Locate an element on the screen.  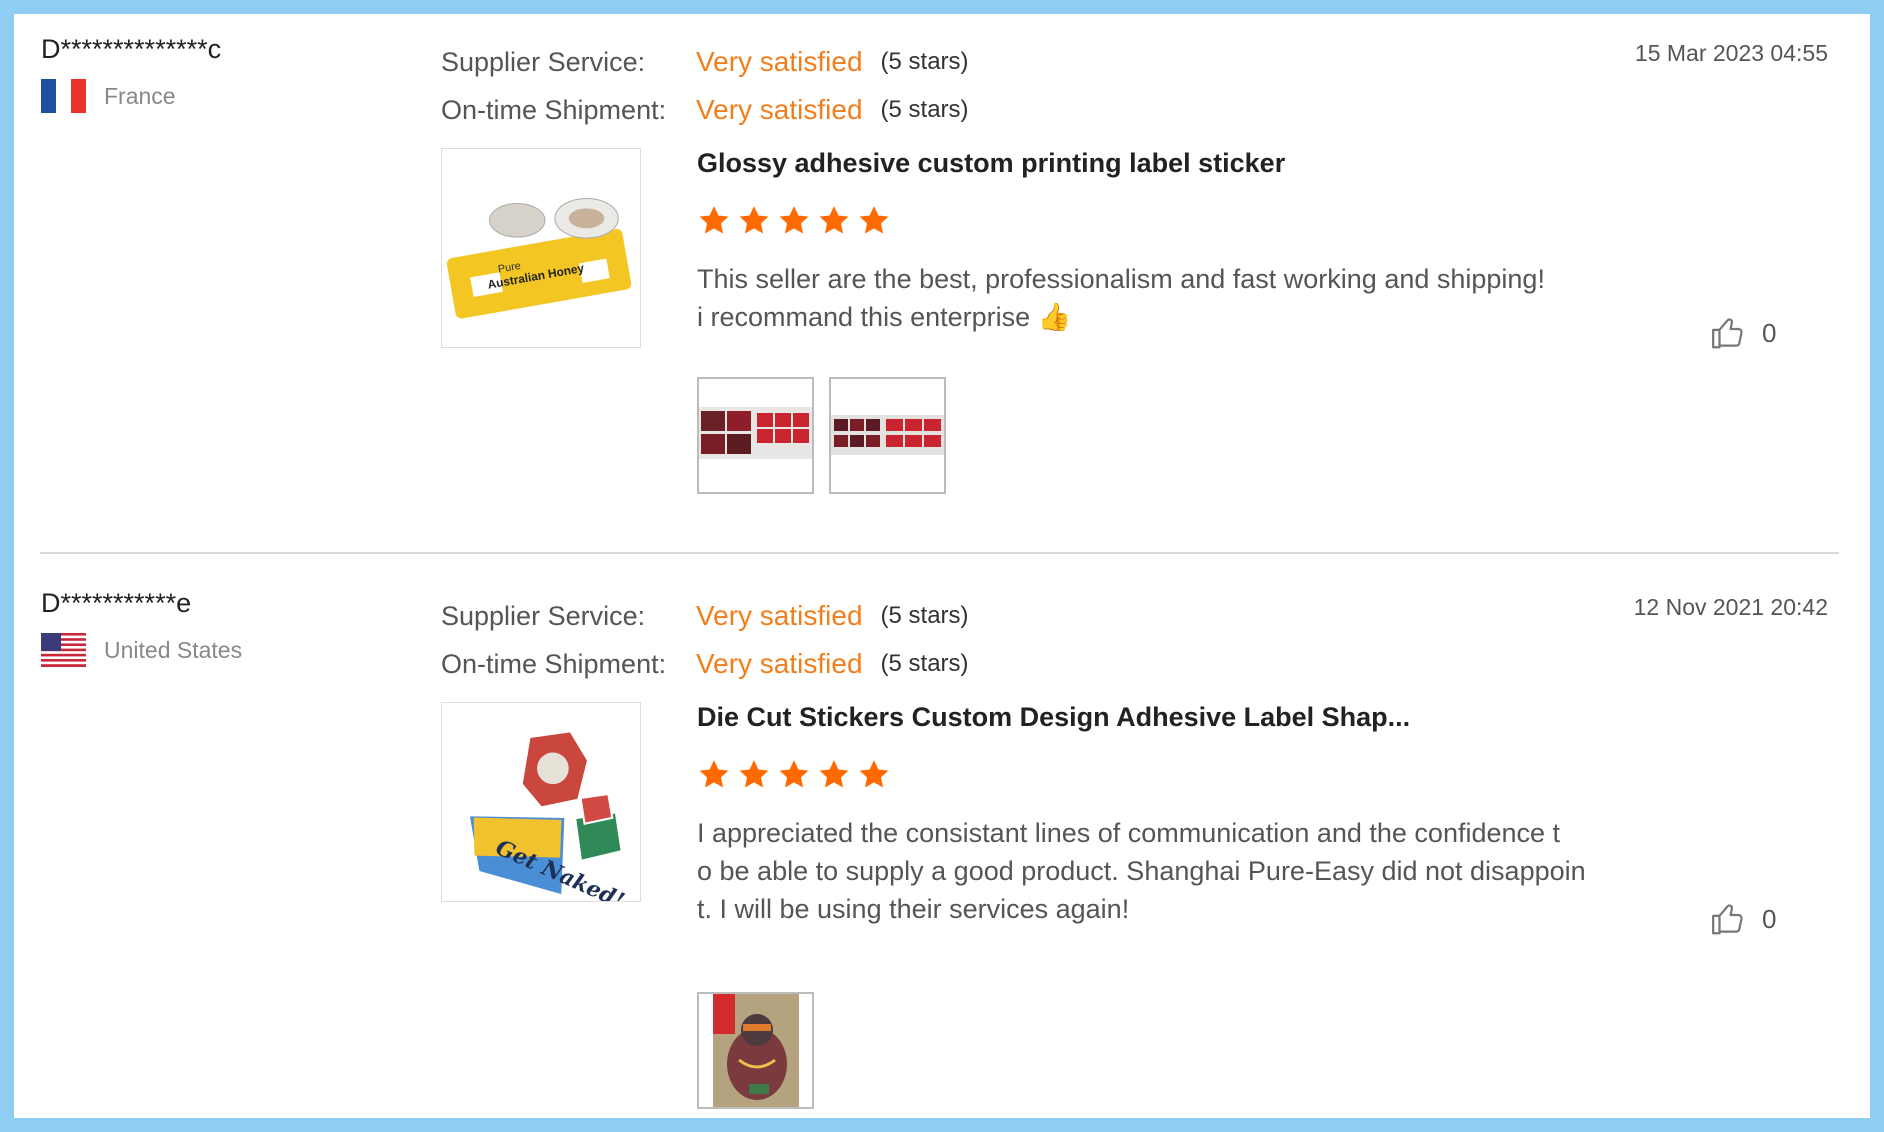
bird-sticker-photo is located at coordinates (755, 1050).